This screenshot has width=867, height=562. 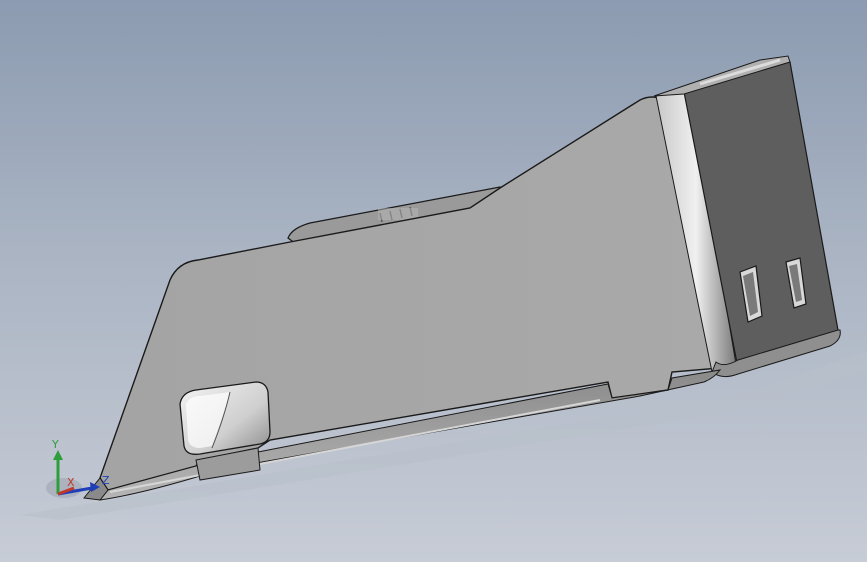 What do you see at coordinates (58, 455) in the screenshot?
I see `y-axis-arrow` at bounding box center [58, 455].